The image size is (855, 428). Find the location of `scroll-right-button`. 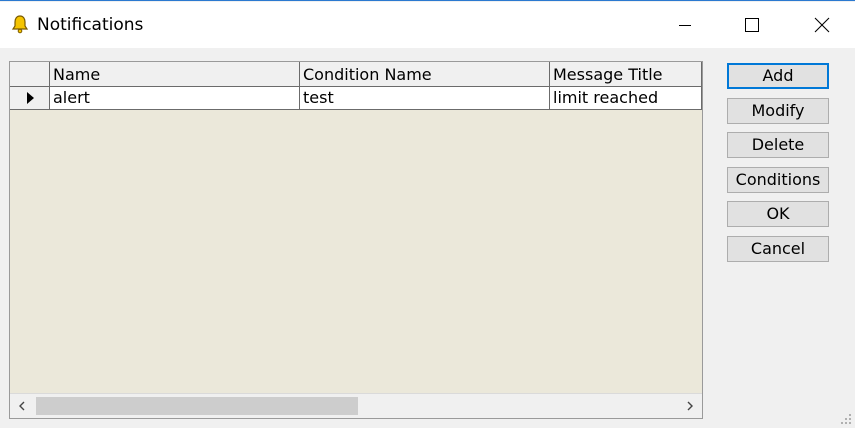

scroll-right-button is located at coordinates (690, 406).